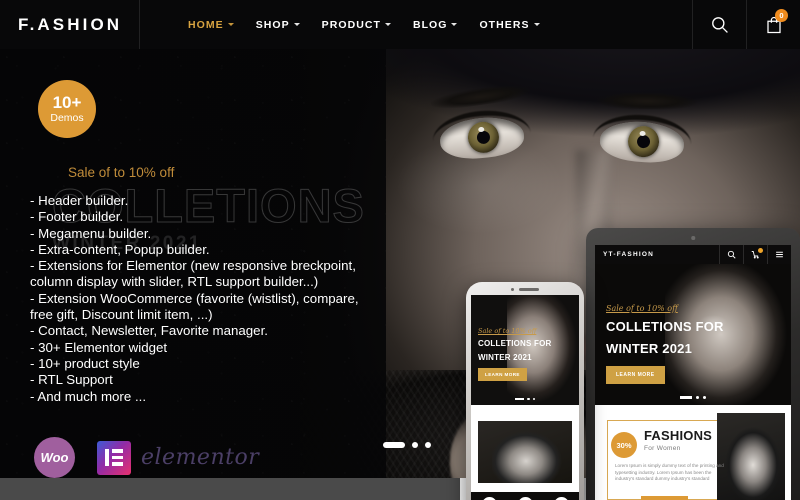  I want to click on tablet-learn-more-button: LEARN MORE, so click(635, 375).